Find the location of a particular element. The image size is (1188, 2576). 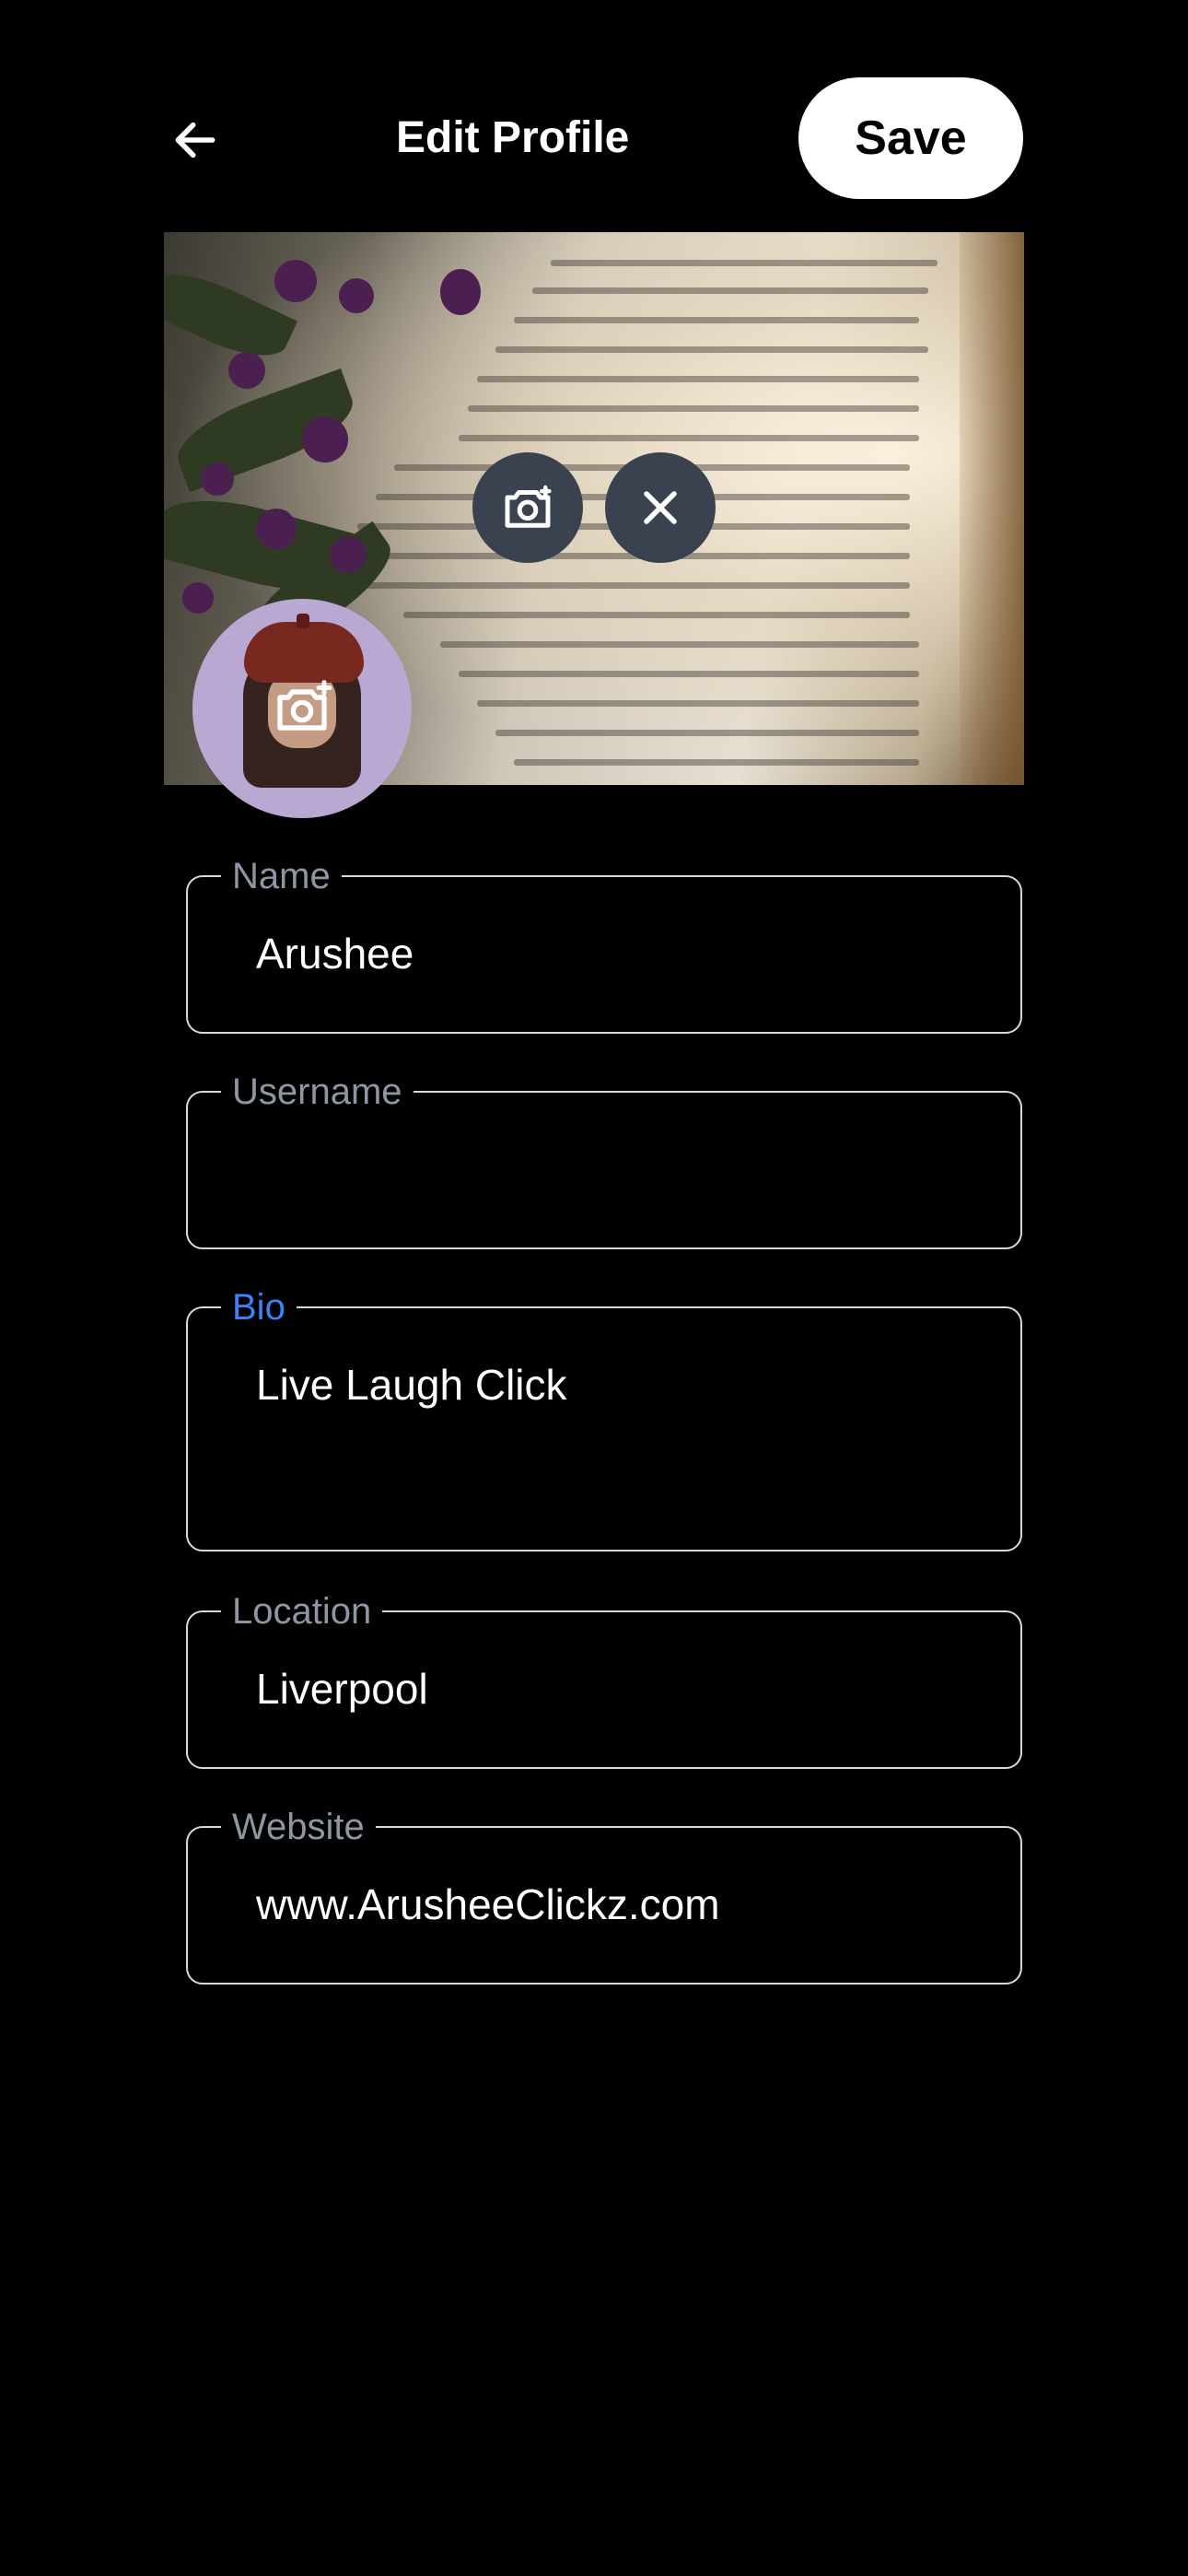

bio-label: Bio is located at coordinates (259, 1307).